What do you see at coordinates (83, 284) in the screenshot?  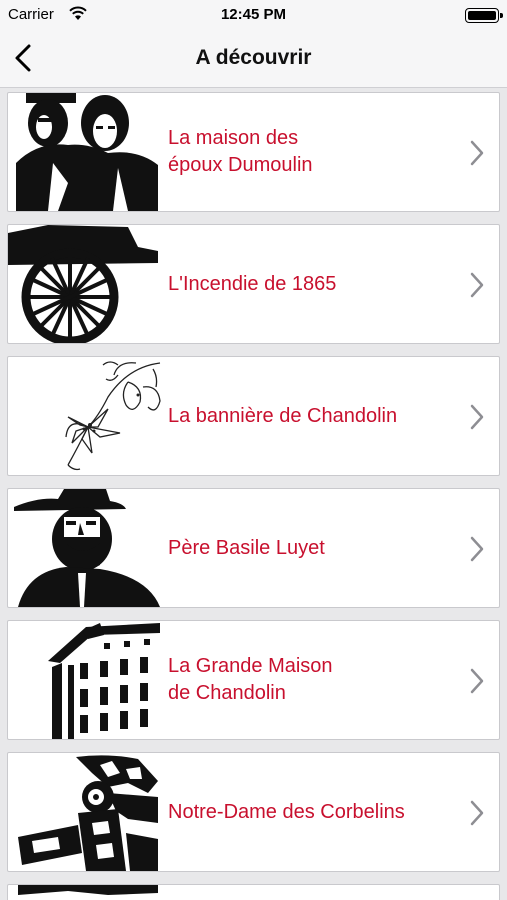 I see `cart-wheel-icon` at bounding box center [83, 284].